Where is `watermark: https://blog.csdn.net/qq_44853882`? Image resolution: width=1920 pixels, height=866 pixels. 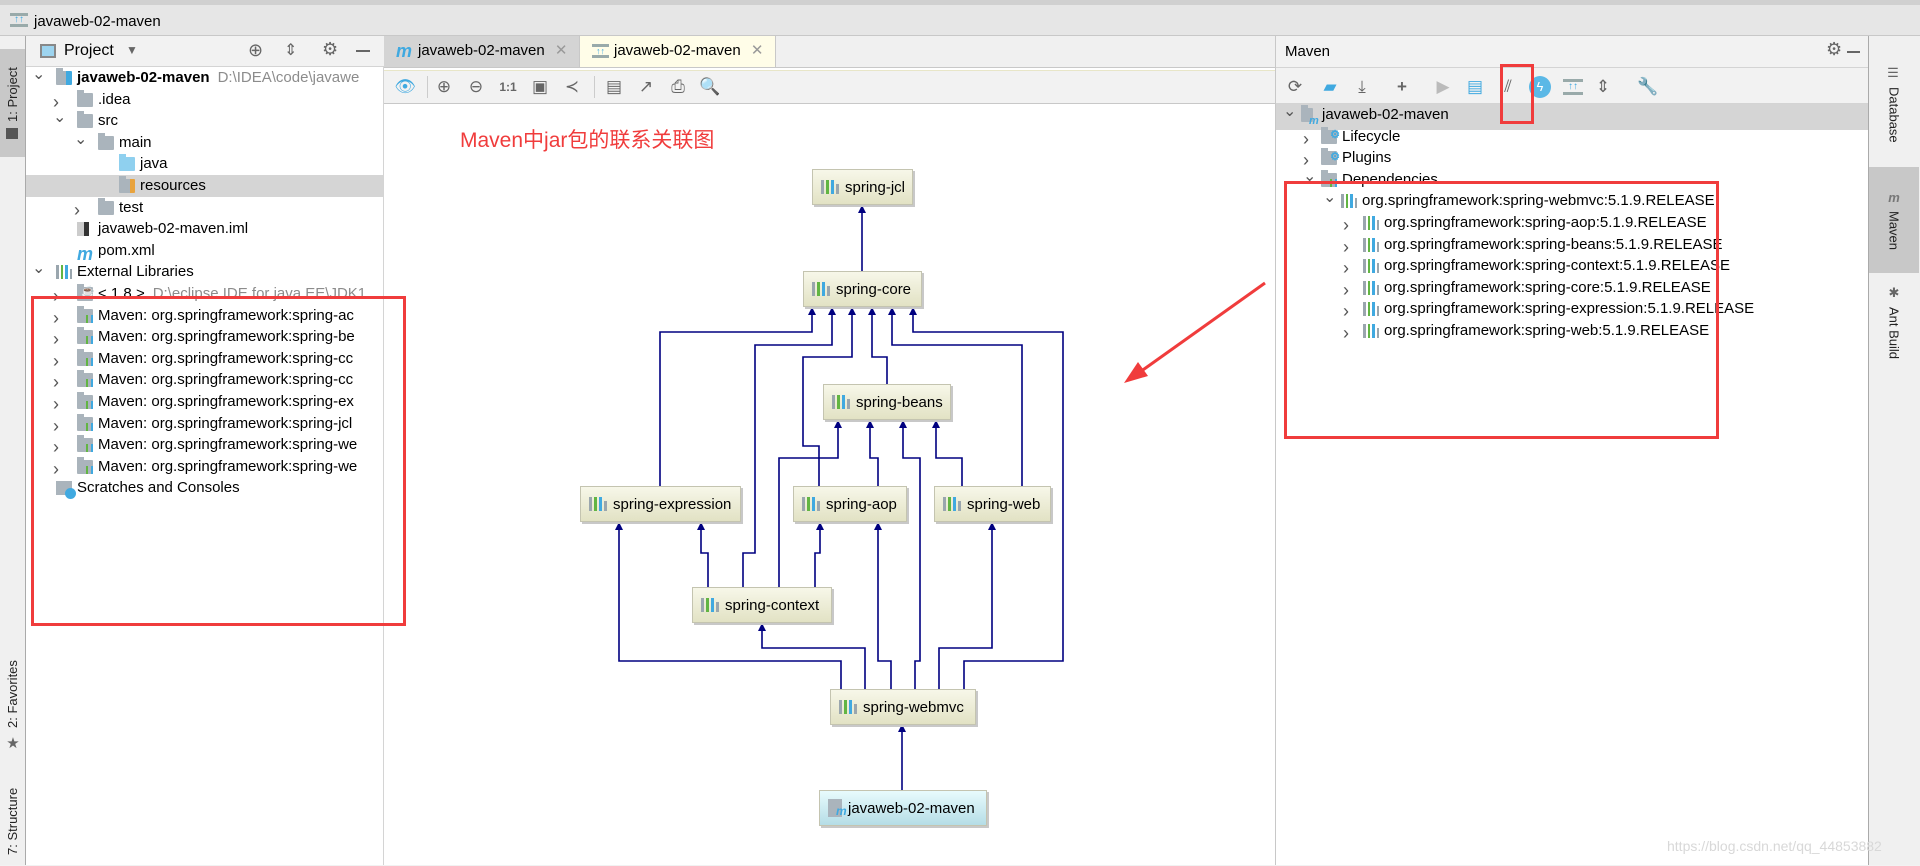 watermark: https://blog.csdn.net/qq_44853882 is located at coordinates (1774, 846).